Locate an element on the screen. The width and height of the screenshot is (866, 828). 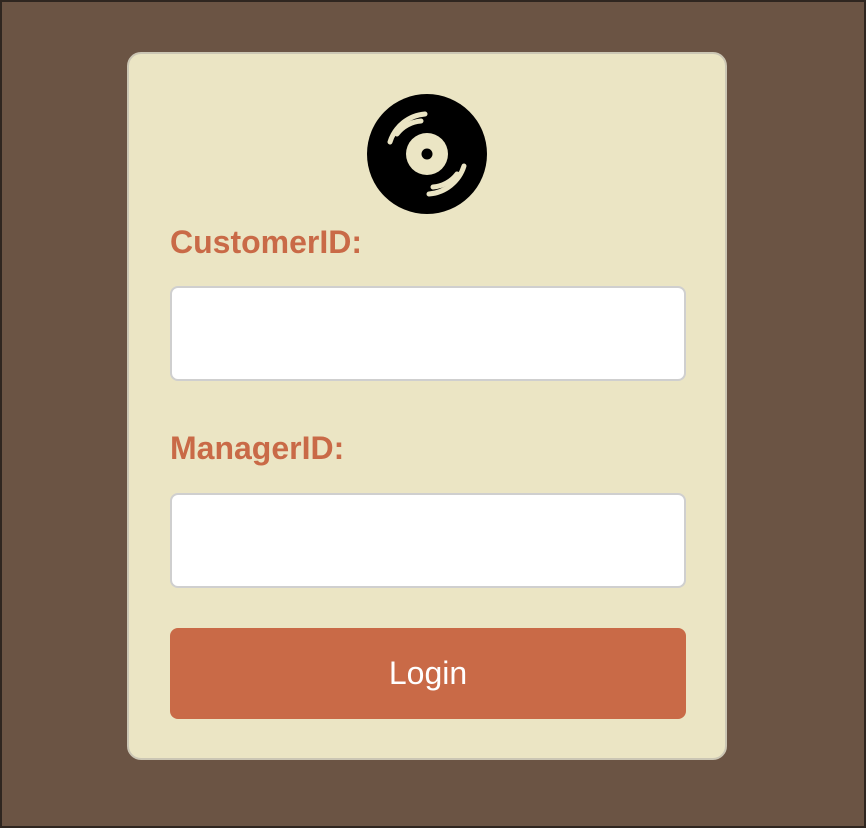
customer-id-input is located at coordinates (428, 333).